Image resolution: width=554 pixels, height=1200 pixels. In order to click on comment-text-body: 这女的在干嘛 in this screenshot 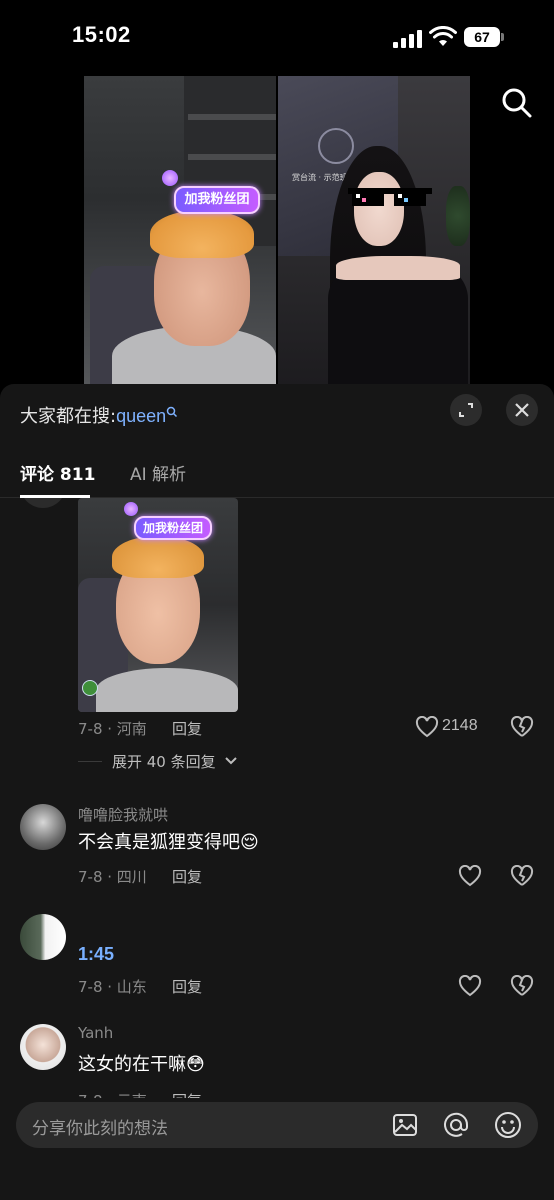, I will do `click(132, 1064)`.